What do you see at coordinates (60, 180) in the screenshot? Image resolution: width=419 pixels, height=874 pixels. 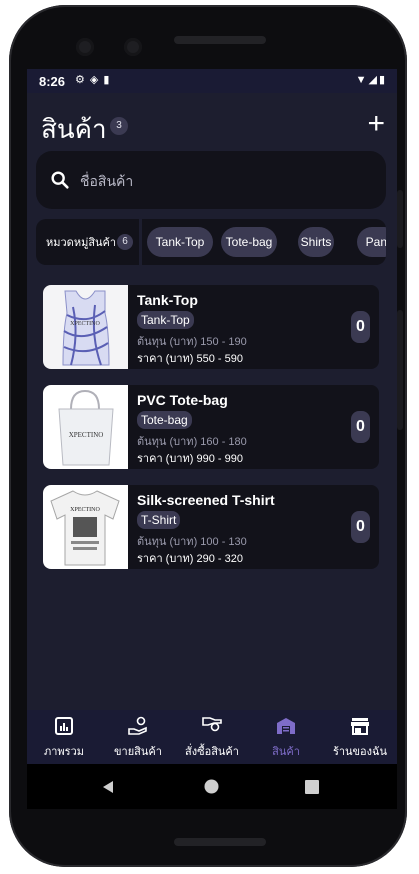 I see `search-icon` at bounding box center [60, 180].